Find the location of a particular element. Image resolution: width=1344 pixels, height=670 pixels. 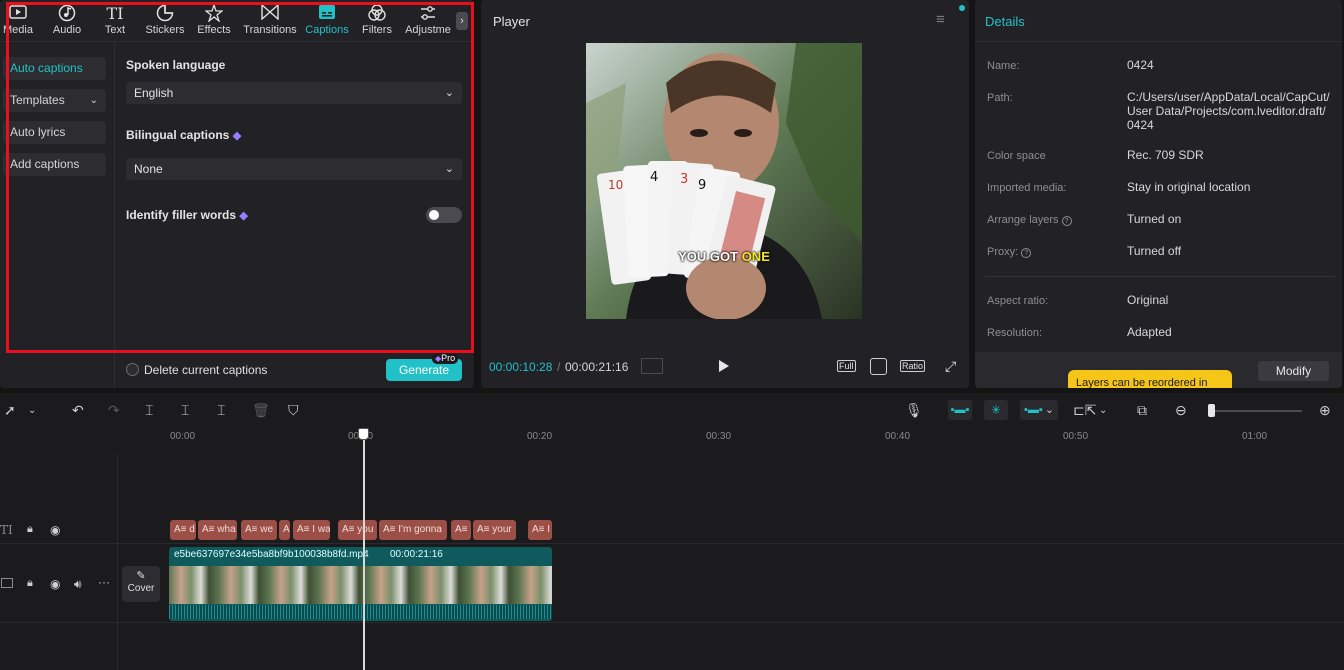

detail-value-aspect-ratio: Original is located at coordinates (1148, 300).